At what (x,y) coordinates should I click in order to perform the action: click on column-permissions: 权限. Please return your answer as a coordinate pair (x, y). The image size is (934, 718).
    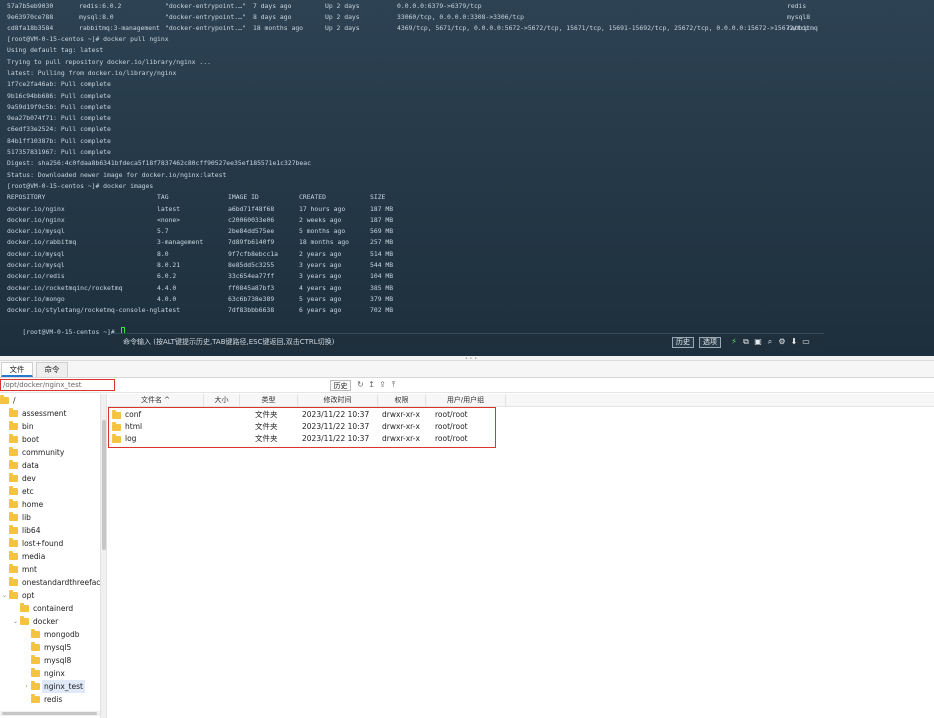
    Looking at the image, I should click on (402, 400).